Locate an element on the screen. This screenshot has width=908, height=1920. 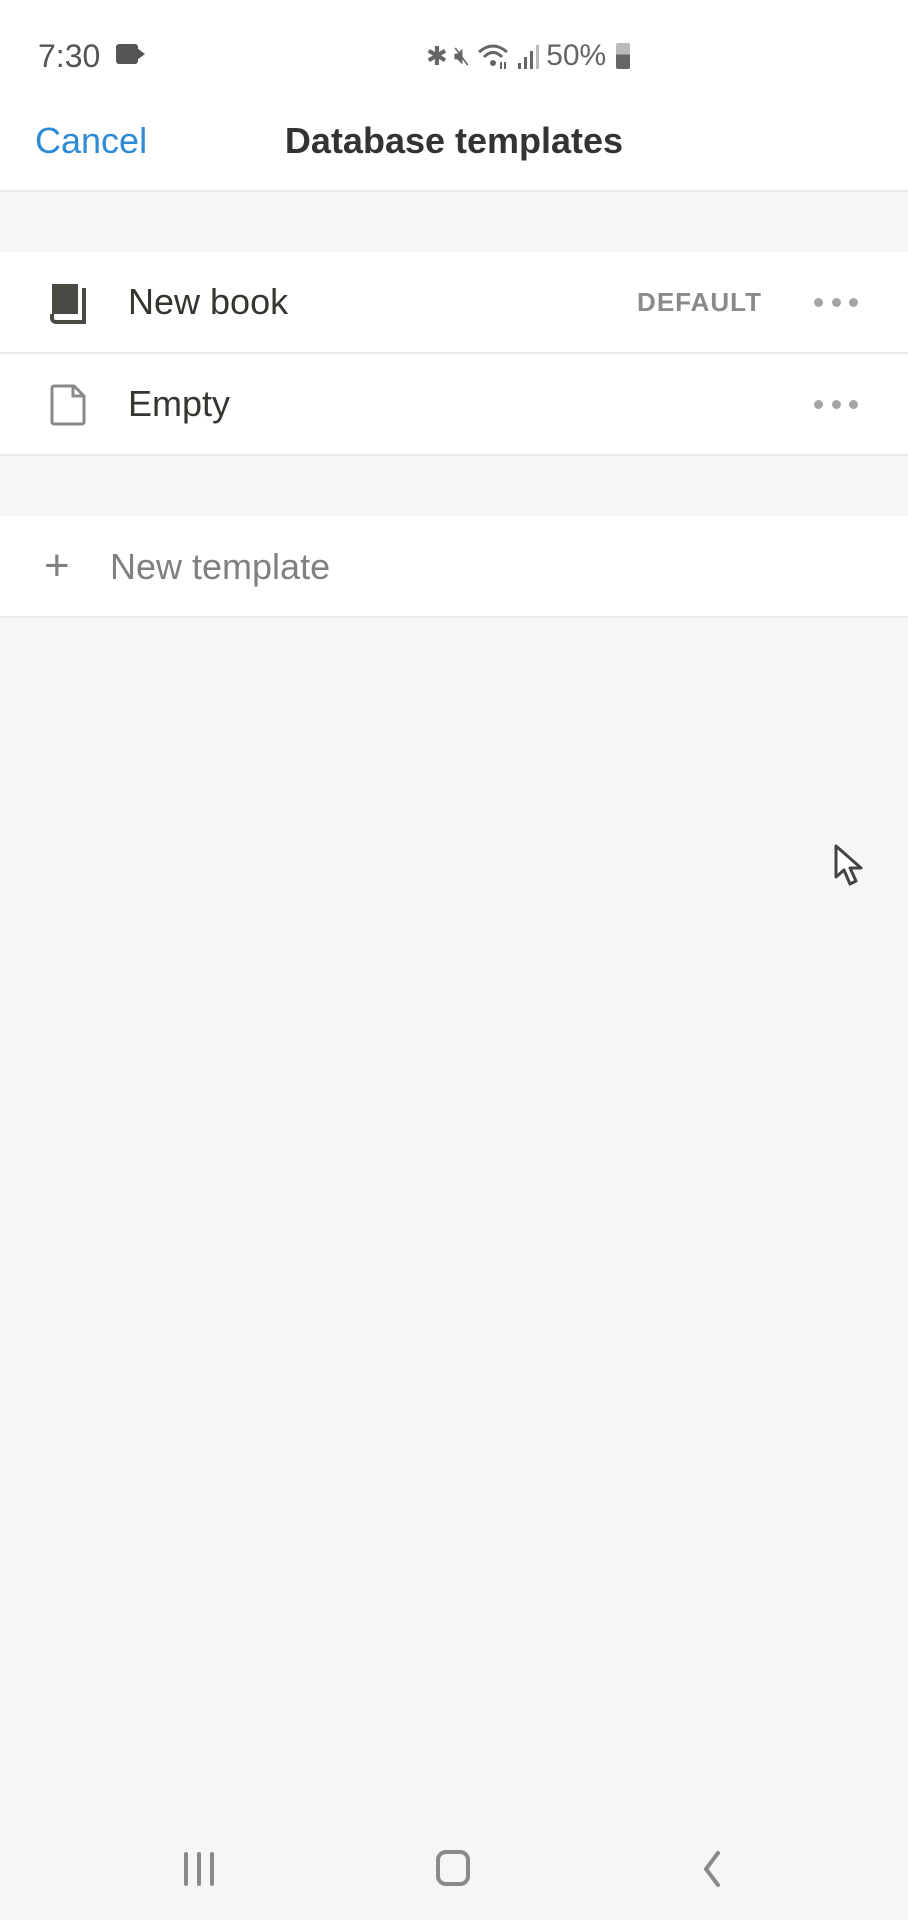
bluetooth-icon: ✱ is located at coordinates (437, 55).